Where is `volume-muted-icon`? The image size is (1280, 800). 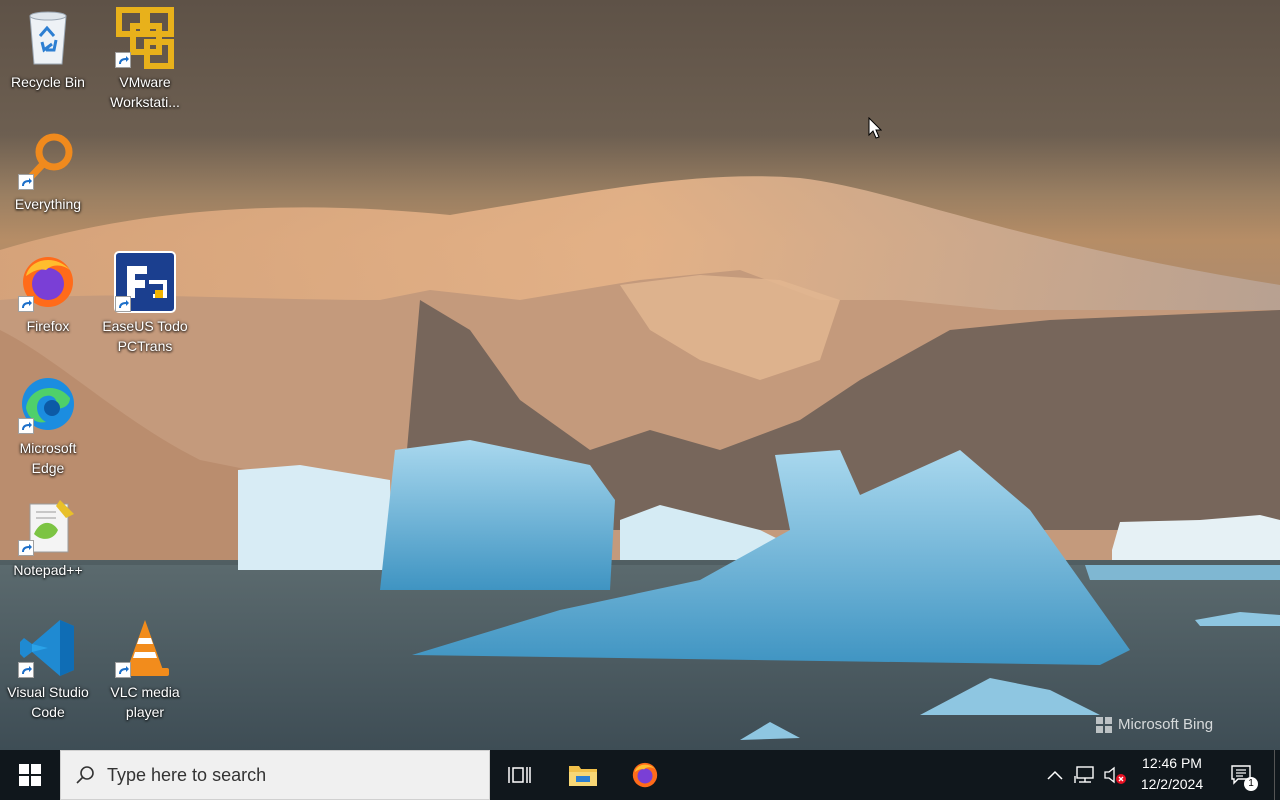
volume-muted-icon is located at coordinates (1115, 775).